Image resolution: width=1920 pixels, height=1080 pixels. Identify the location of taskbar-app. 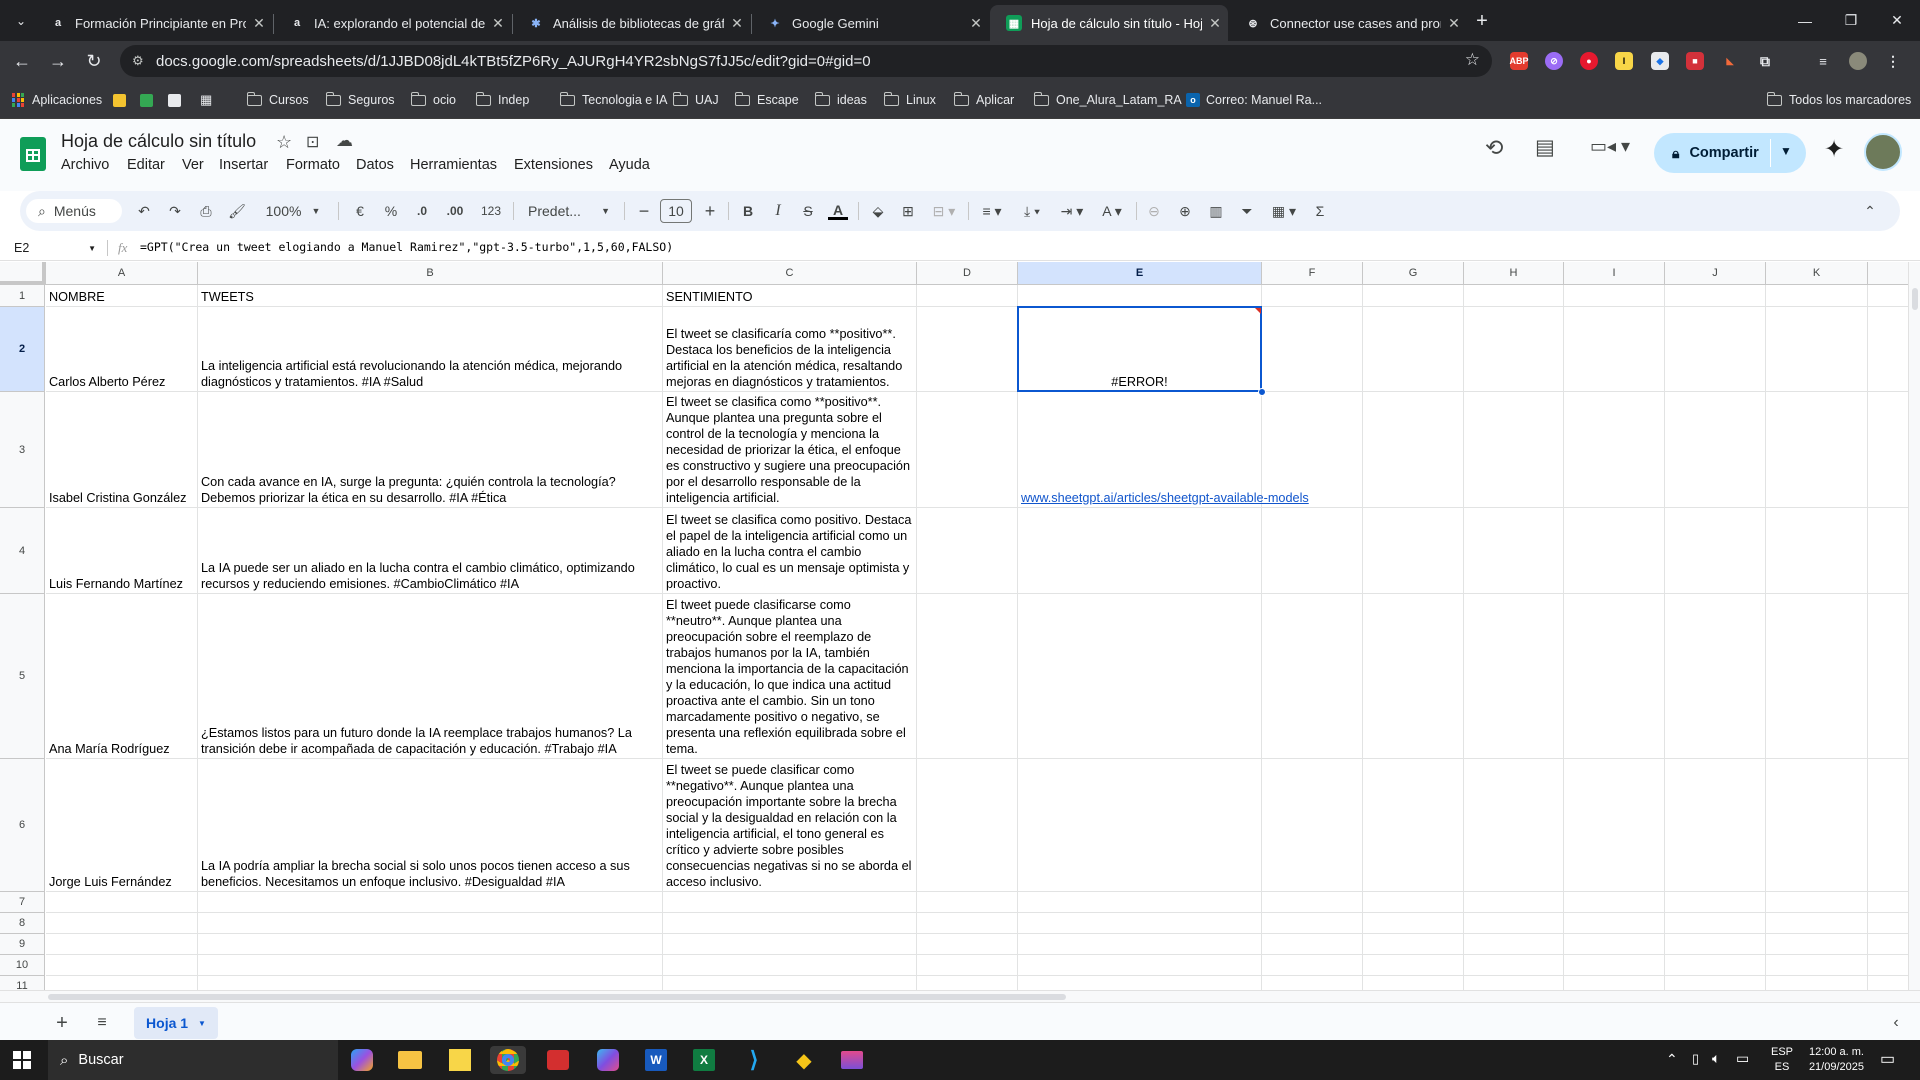
(558, 1060).